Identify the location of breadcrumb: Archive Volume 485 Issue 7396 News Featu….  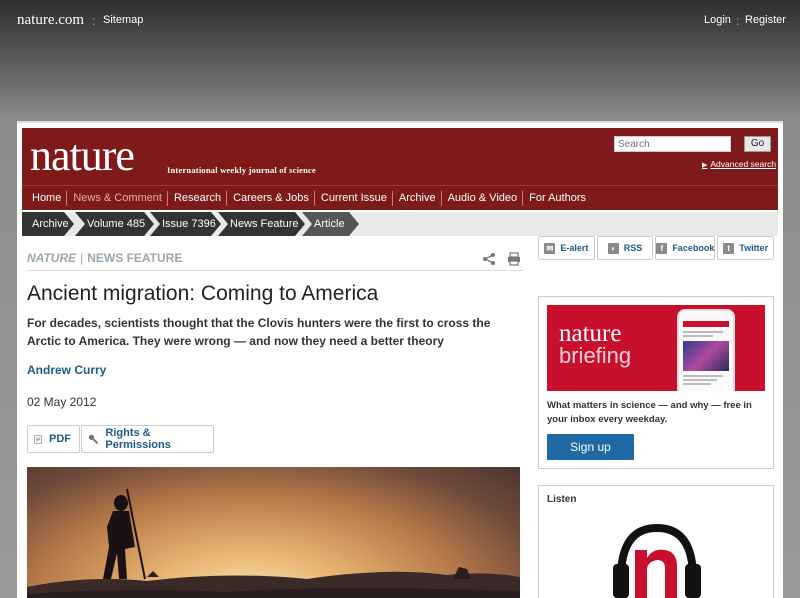
(400, 224).